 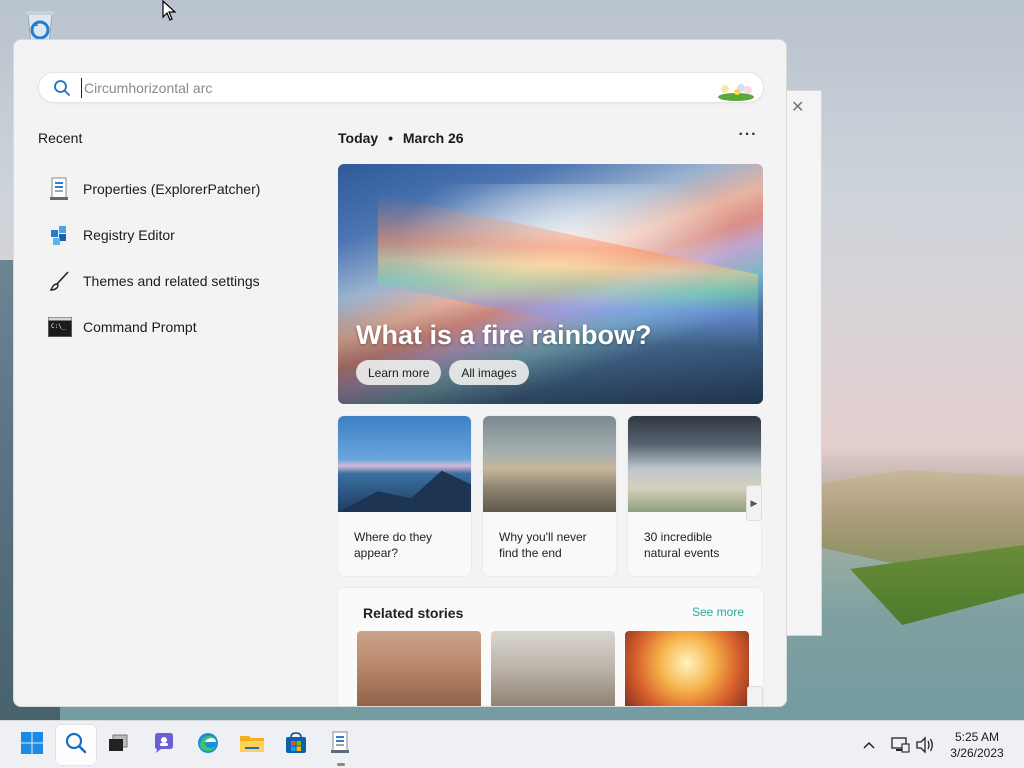 I want to click on svg-text: C:\_, so click(x=58, y=326).